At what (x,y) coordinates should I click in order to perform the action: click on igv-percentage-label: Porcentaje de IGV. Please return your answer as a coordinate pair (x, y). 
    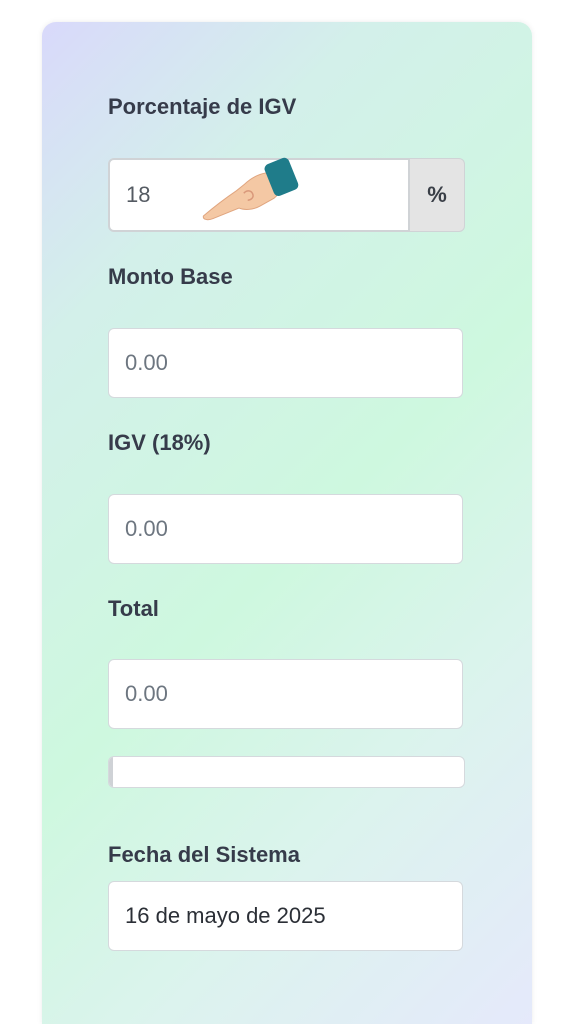
    Looking at the image, I should click on (202, 106).